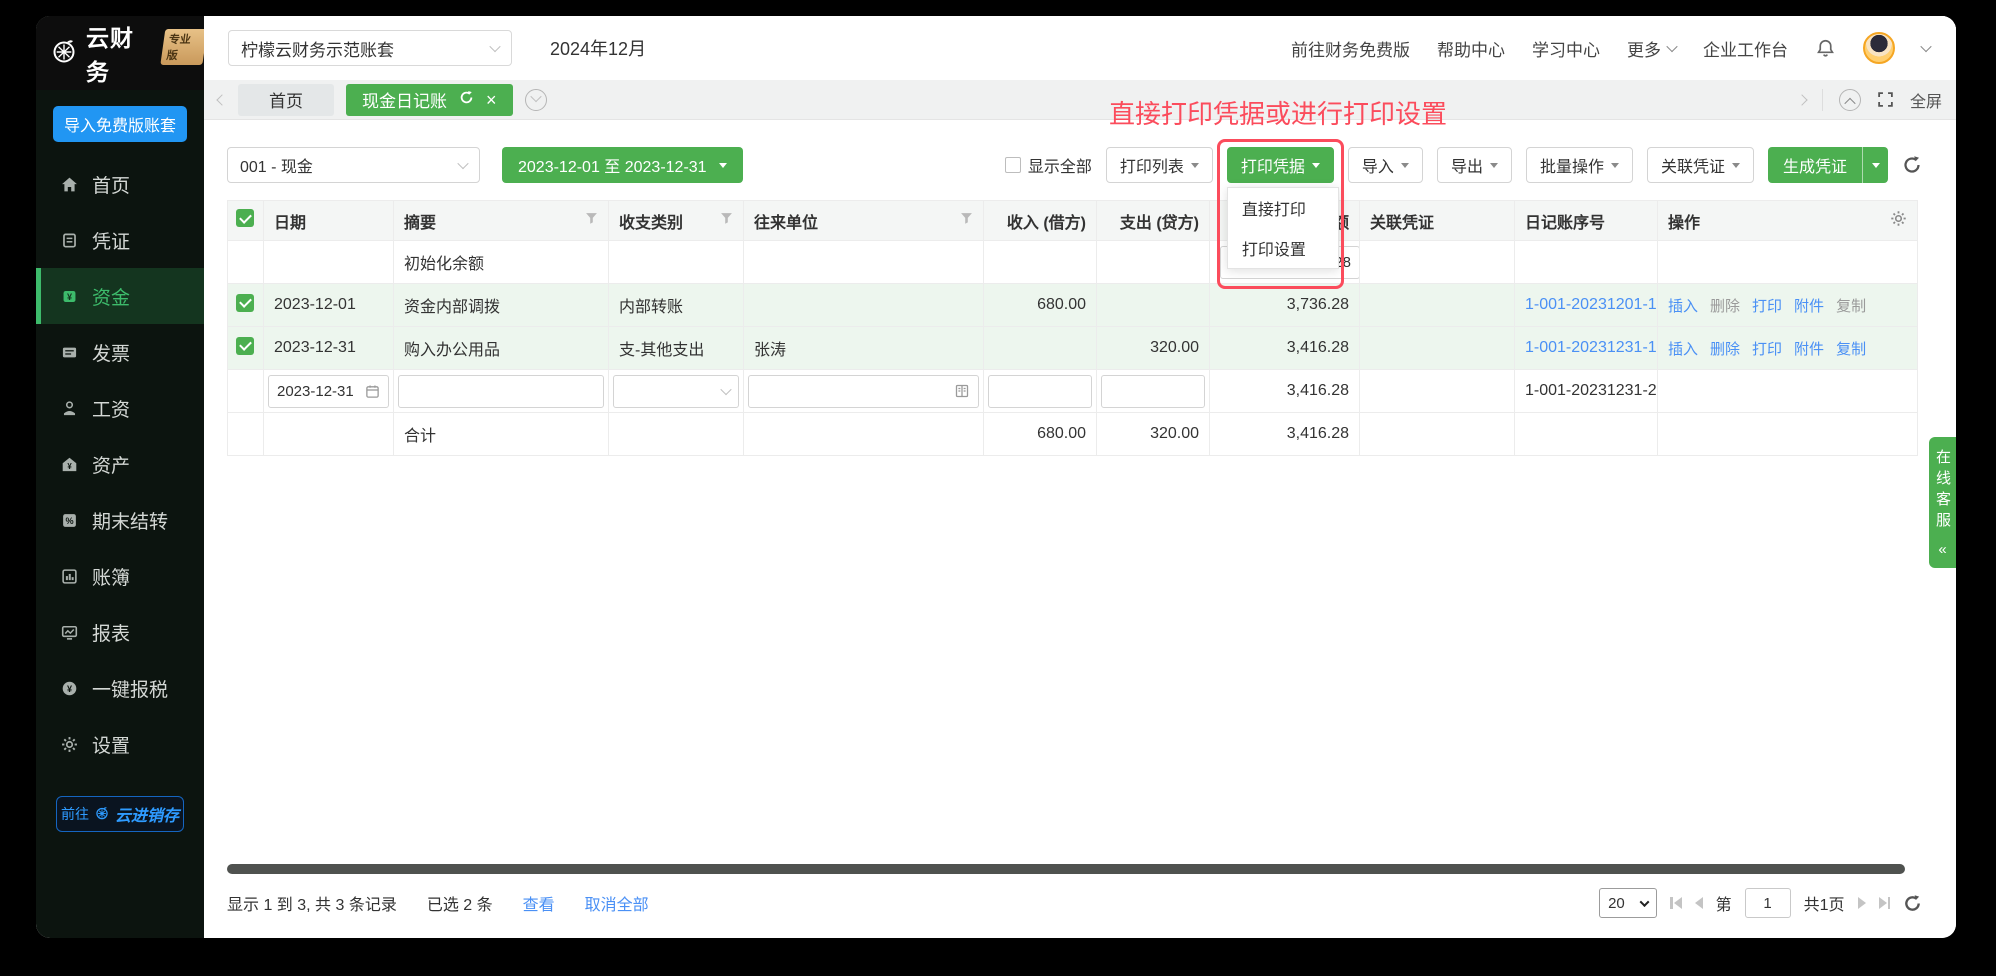 Image resolution: width=1996 pixels, height=976 pixels. Describe the element at coordinates (786, 223) in the screenshot. I see `col-counterparty-label: 往来单位` at that location.